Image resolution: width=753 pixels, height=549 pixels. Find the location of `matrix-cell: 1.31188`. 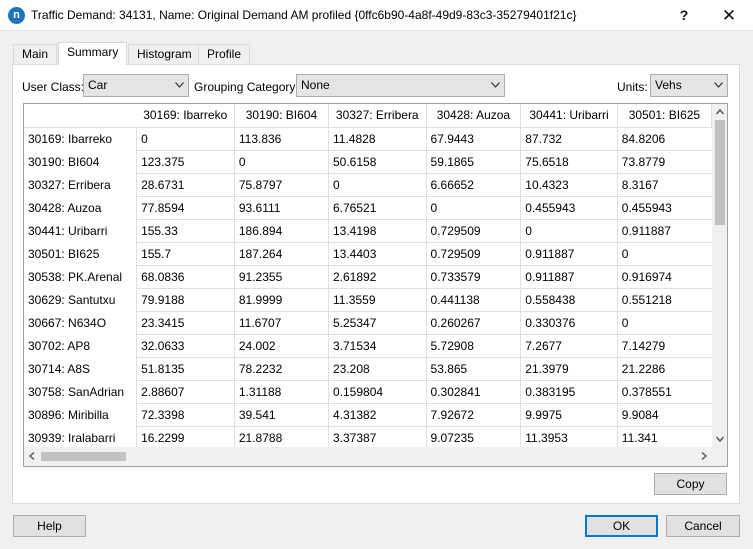

matrix-cell: 1.31188 is located at coordinates (281, 392).